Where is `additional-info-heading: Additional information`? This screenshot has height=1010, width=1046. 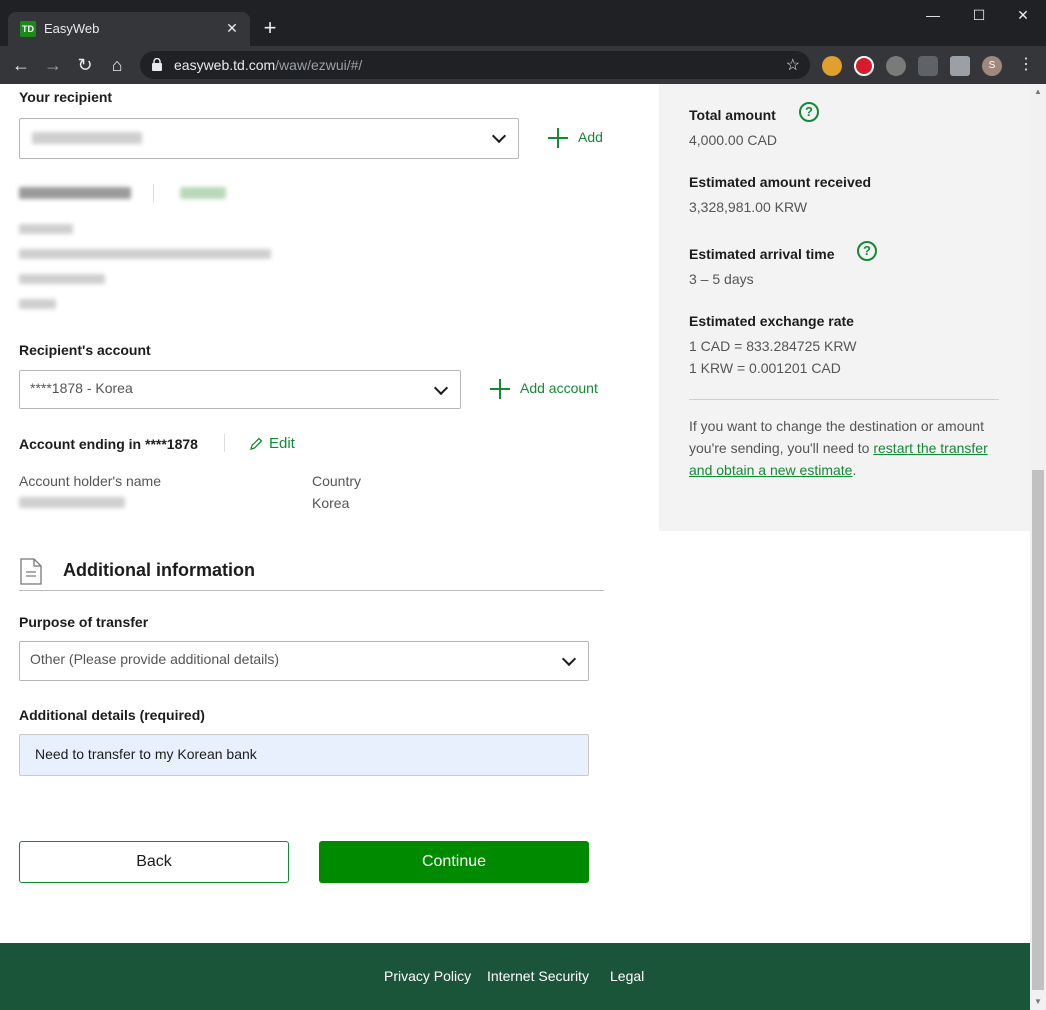
additional-info-heading: Additional information is located at coordinates (159, 570).